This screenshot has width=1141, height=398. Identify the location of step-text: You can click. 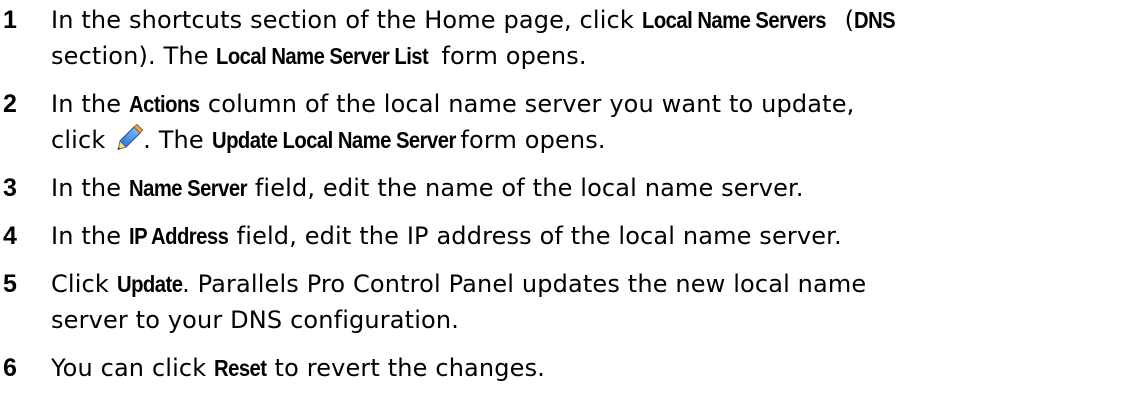
(133, 368).